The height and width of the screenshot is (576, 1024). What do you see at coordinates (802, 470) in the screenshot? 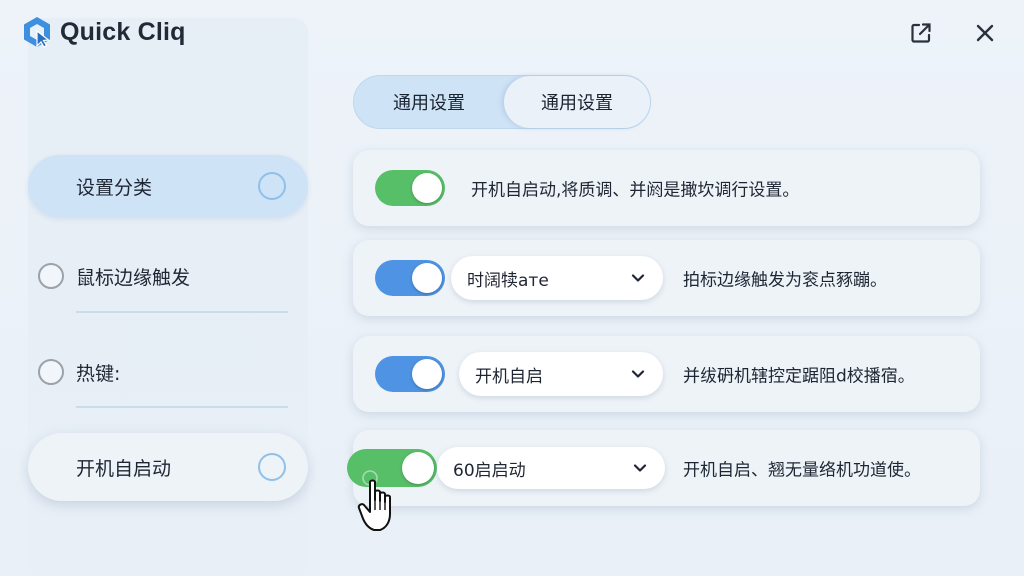
I see `setting-description: 开机自启、翘无量络机功道使。` at bounding box center [802, 470].